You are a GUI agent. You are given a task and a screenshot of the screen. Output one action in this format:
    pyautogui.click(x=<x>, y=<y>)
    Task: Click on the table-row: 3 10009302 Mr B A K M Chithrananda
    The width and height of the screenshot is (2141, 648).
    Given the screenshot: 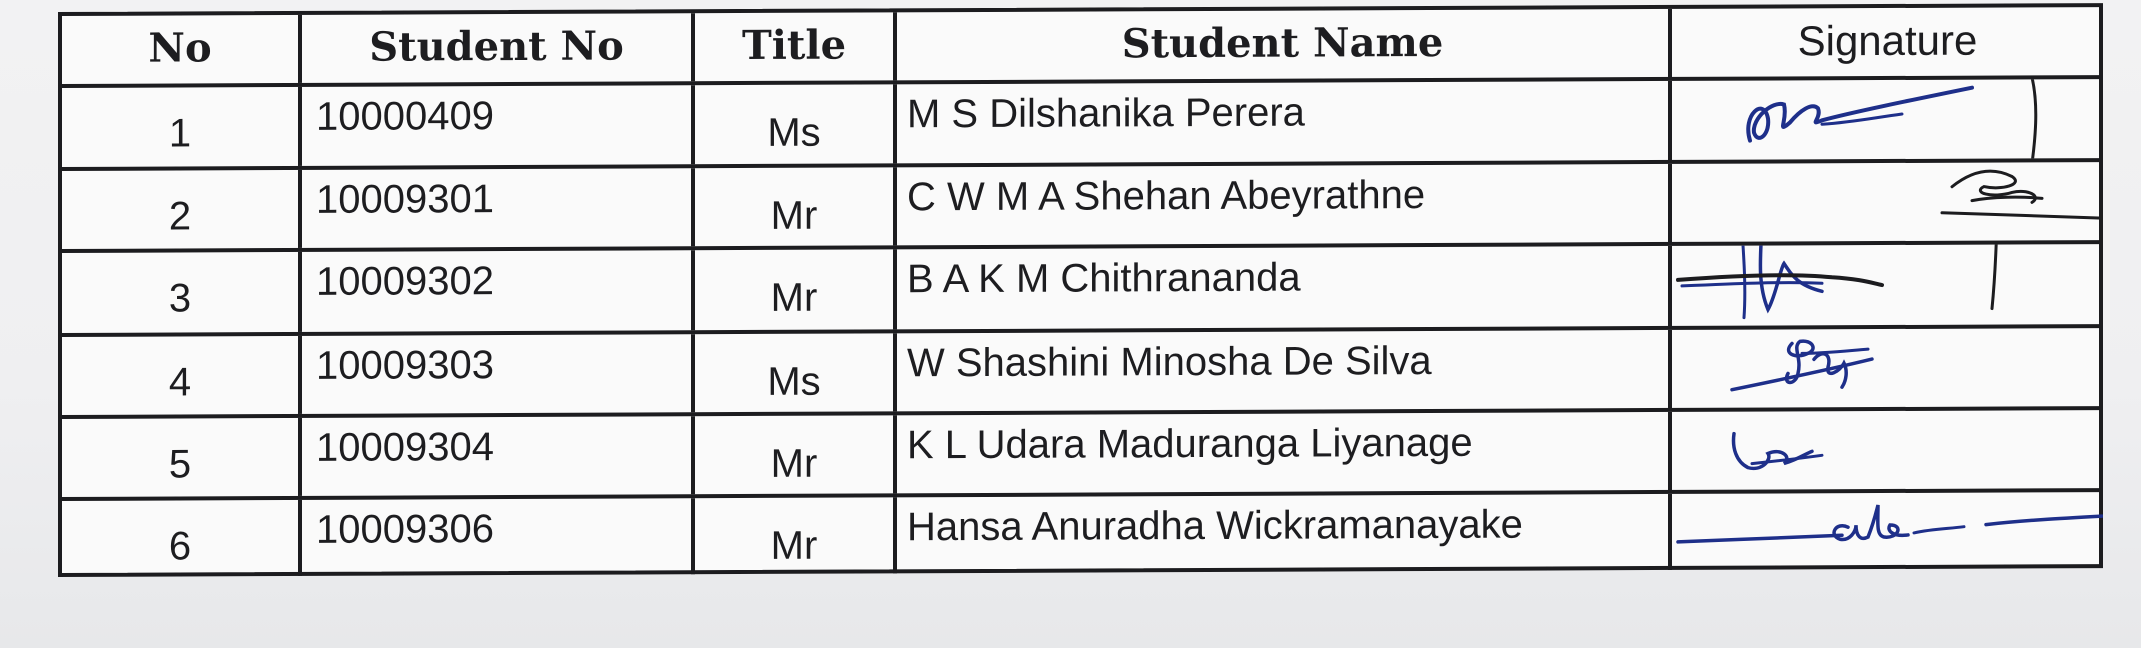 What is the action you would take?
    pyautogui.click(x=1080, y=290)
    